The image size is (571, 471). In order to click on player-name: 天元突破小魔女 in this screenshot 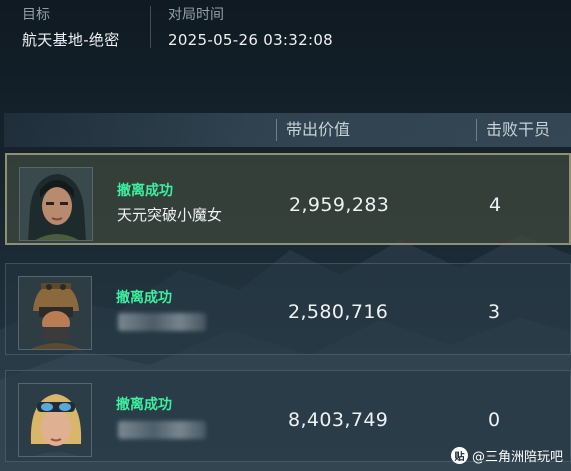, I will do `click(170, 215)`.